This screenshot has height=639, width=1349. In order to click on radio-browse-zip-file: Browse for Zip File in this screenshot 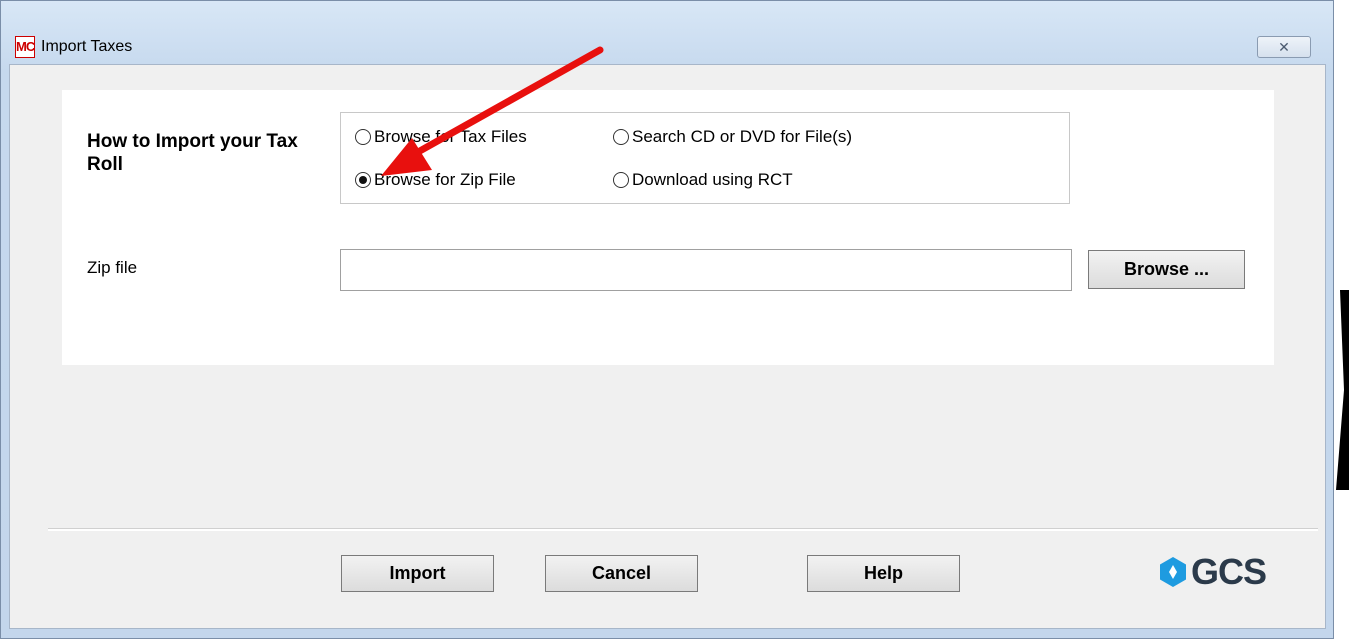, I will do `click(435, 180)`.